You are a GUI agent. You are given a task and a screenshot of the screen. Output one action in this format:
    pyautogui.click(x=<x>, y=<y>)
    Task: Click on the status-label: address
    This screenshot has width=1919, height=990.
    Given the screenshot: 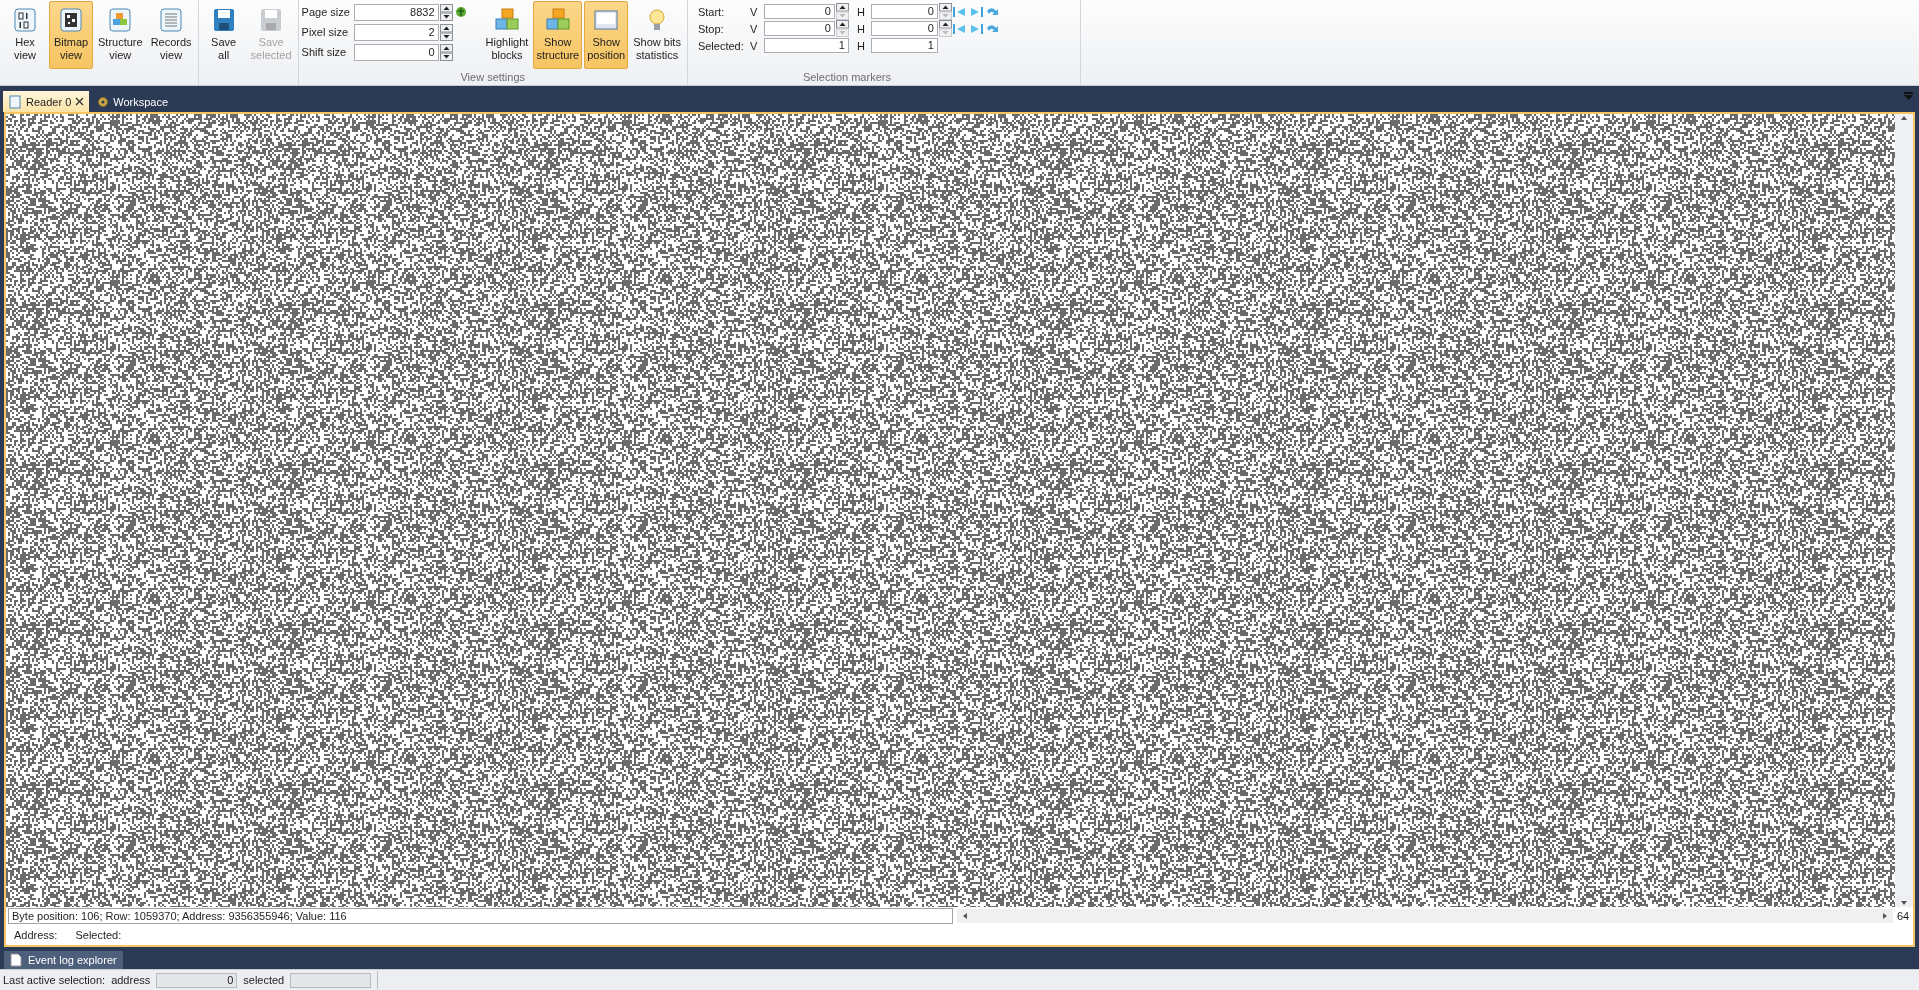 What is the action you would take?
    pyautogui.click(x=131, y=980)
    